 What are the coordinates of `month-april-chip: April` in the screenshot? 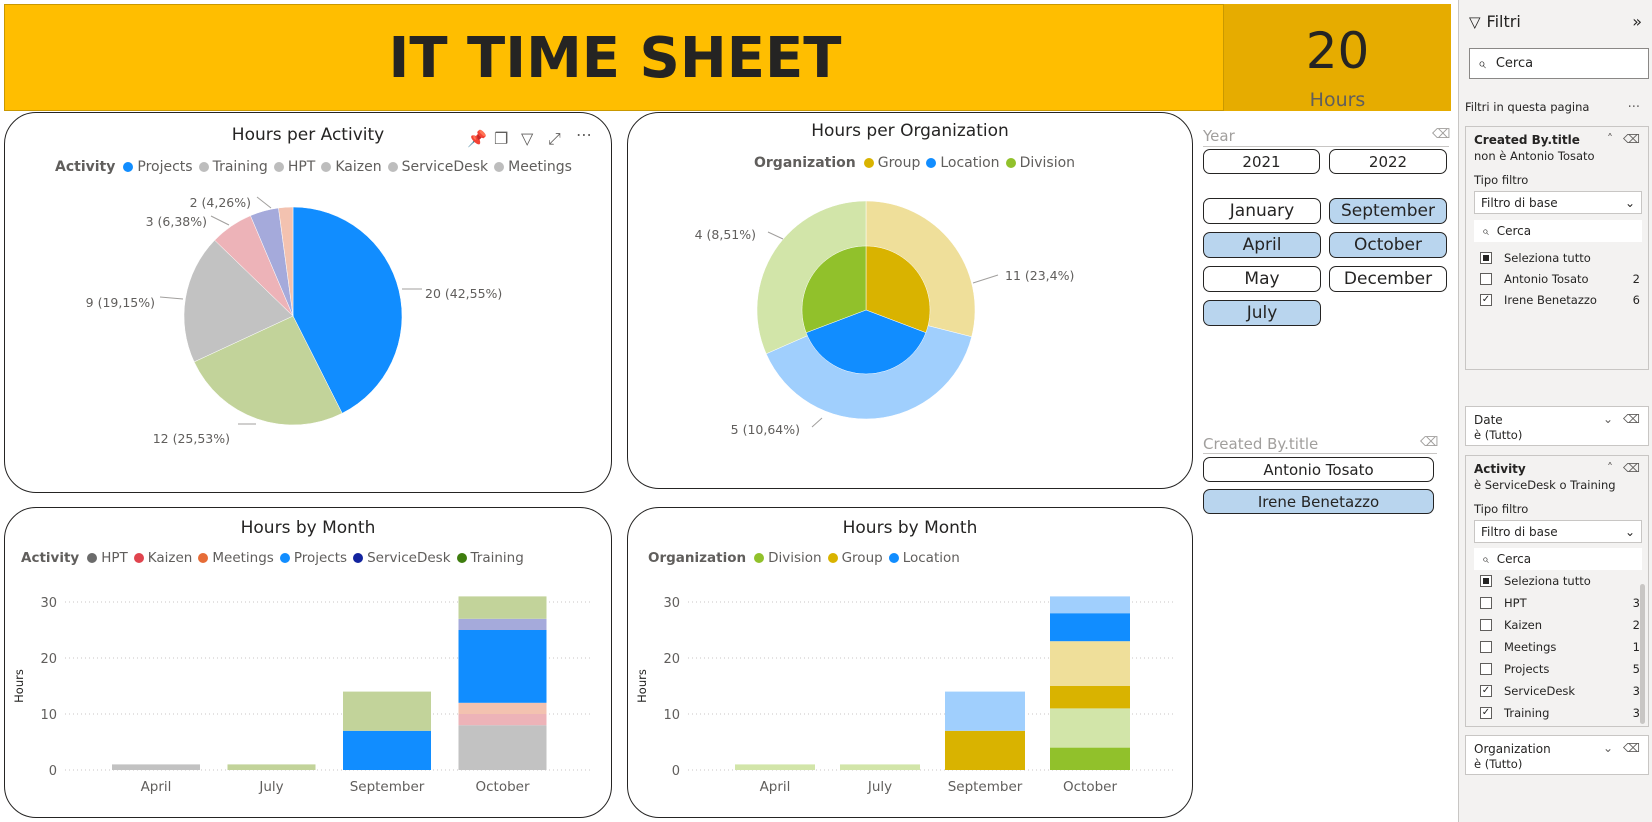 It's located at (1262, 245).